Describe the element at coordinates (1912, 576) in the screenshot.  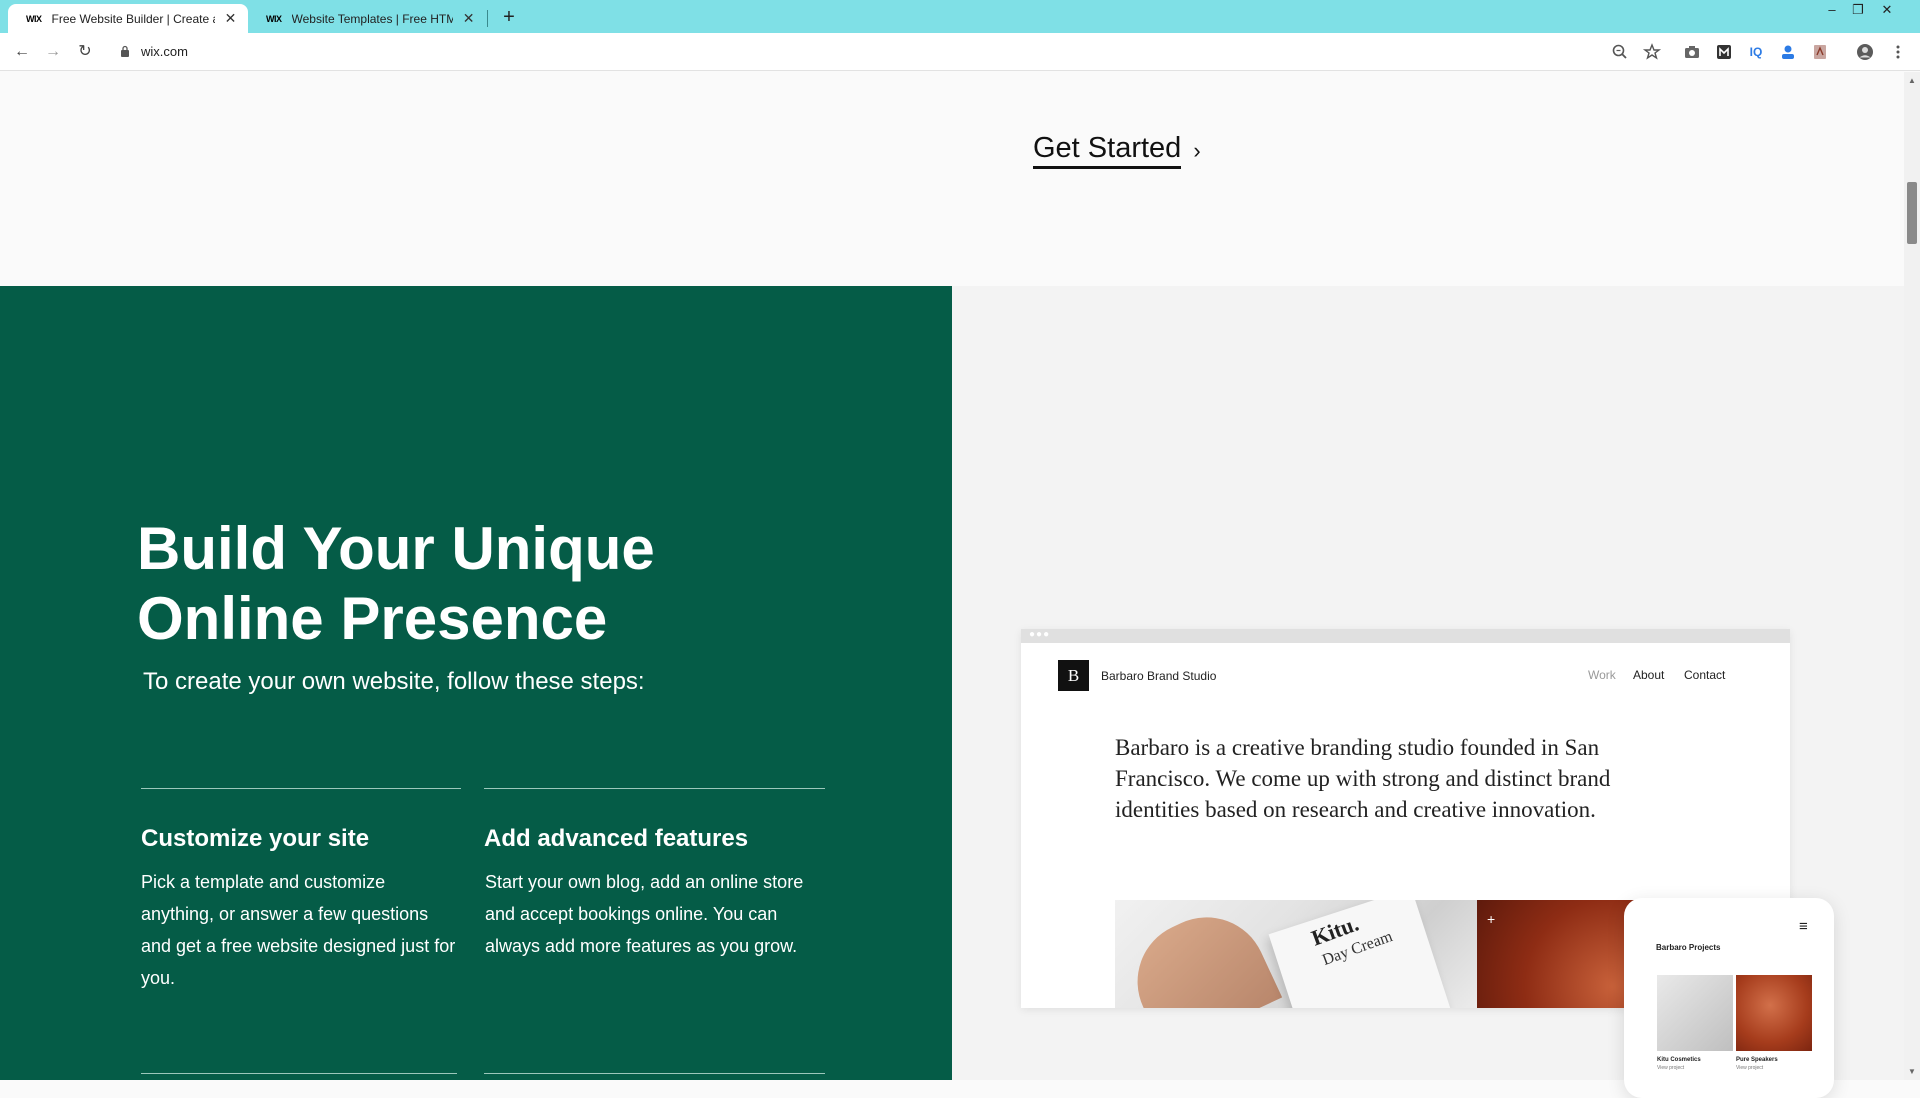
I see `page-scrollbar: ▲ ▼` at that location.